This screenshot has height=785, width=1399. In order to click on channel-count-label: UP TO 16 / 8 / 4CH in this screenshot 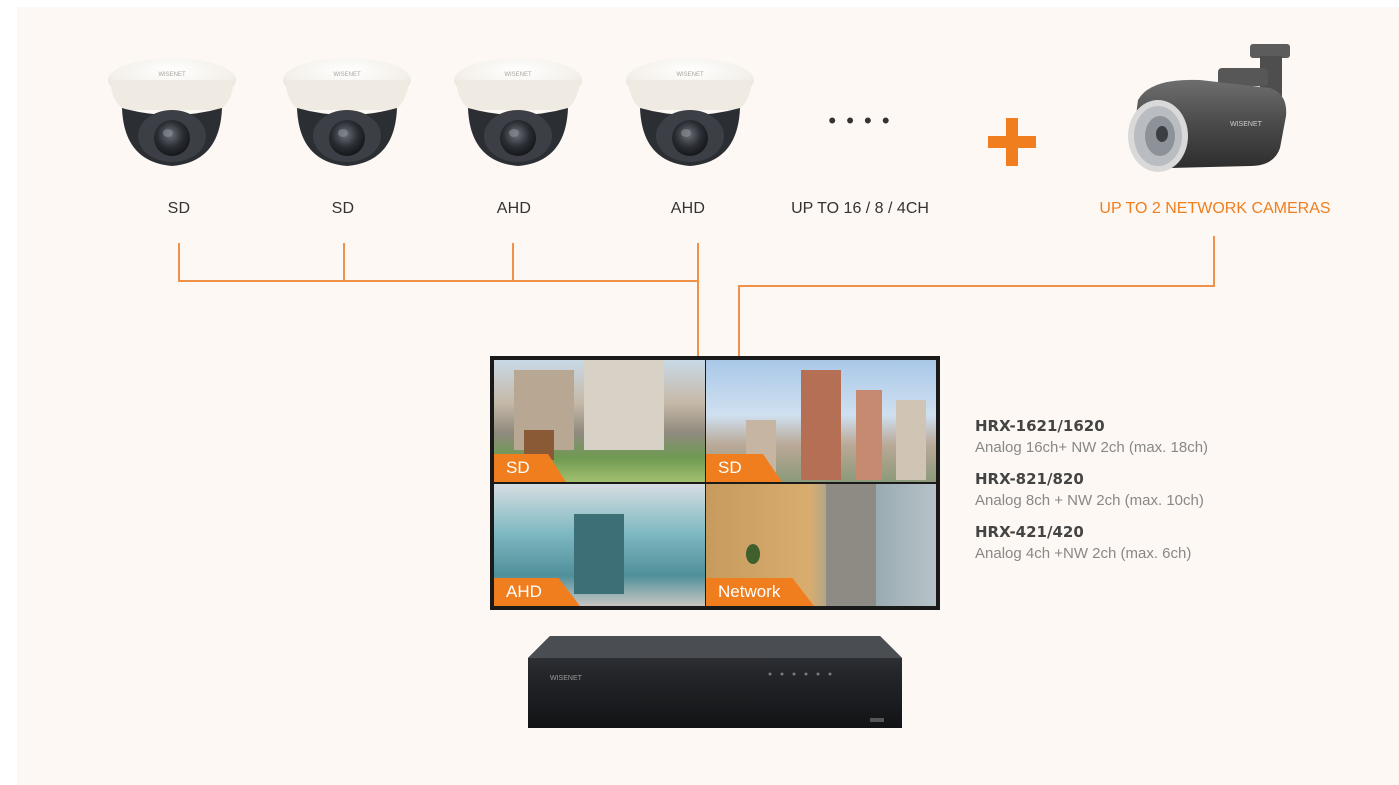, I will do `click(860, 208)`.